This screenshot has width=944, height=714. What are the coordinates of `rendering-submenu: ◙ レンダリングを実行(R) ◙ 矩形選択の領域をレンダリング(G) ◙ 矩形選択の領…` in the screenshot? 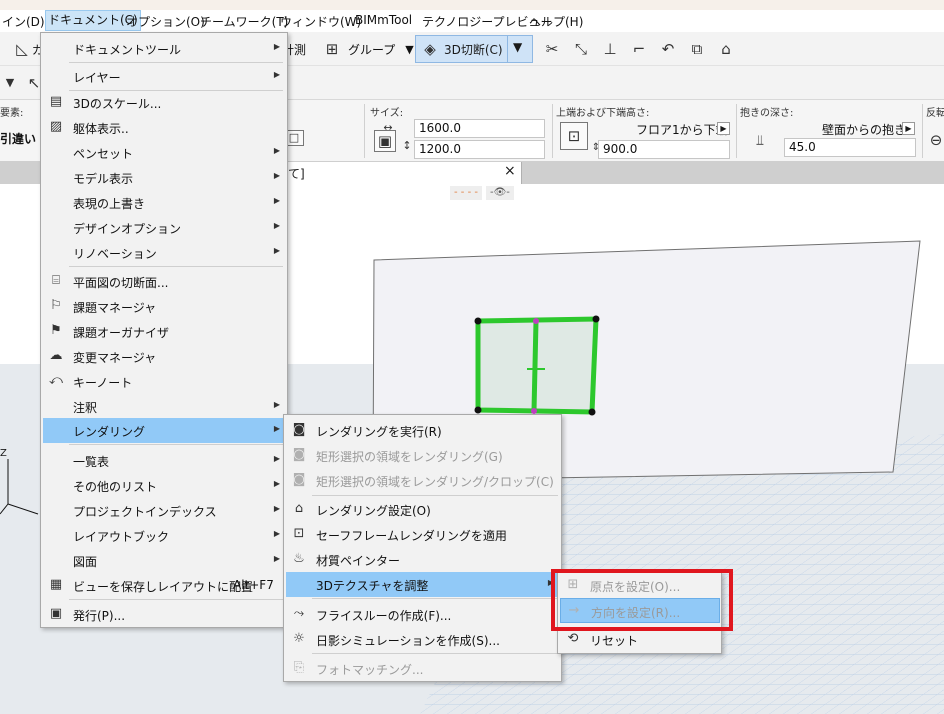 It's located at (422, 548).